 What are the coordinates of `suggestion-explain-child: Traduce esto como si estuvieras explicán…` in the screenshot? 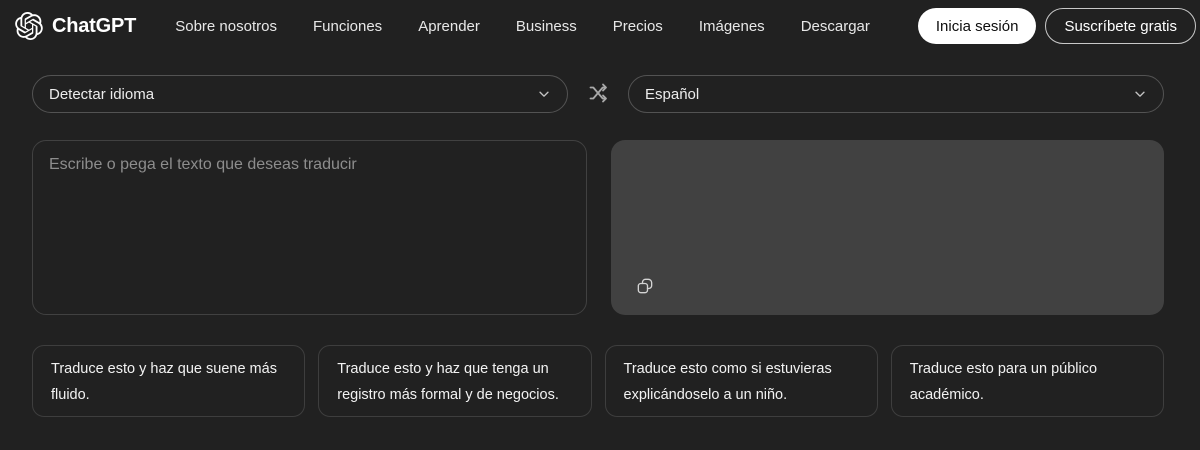 It's located at (741, 381).